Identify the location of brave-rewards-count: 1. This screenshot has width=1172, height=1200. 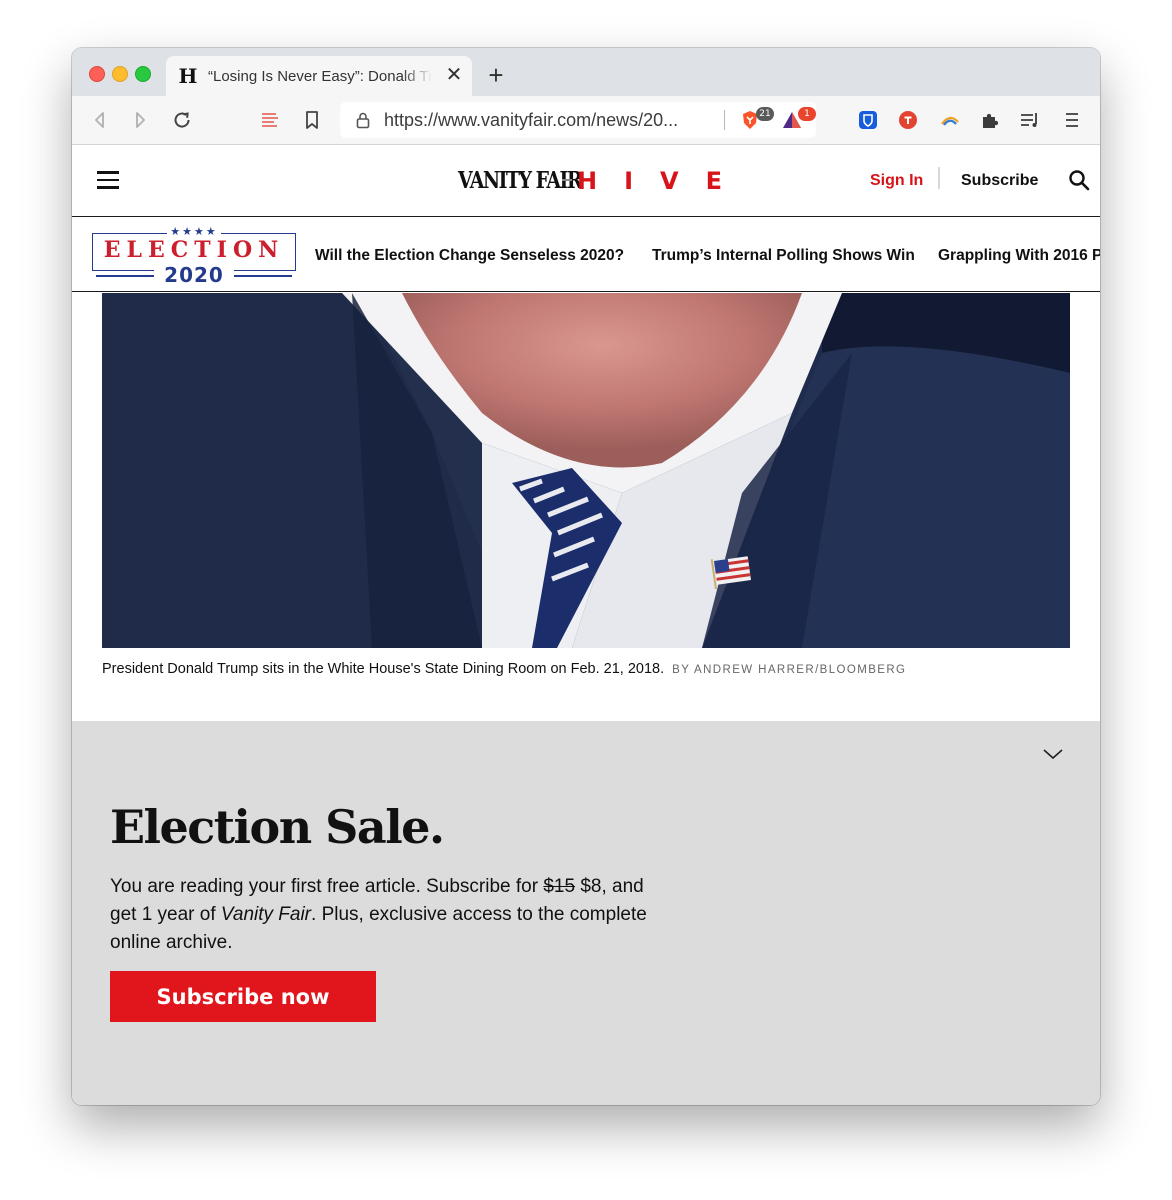
(807, 114).